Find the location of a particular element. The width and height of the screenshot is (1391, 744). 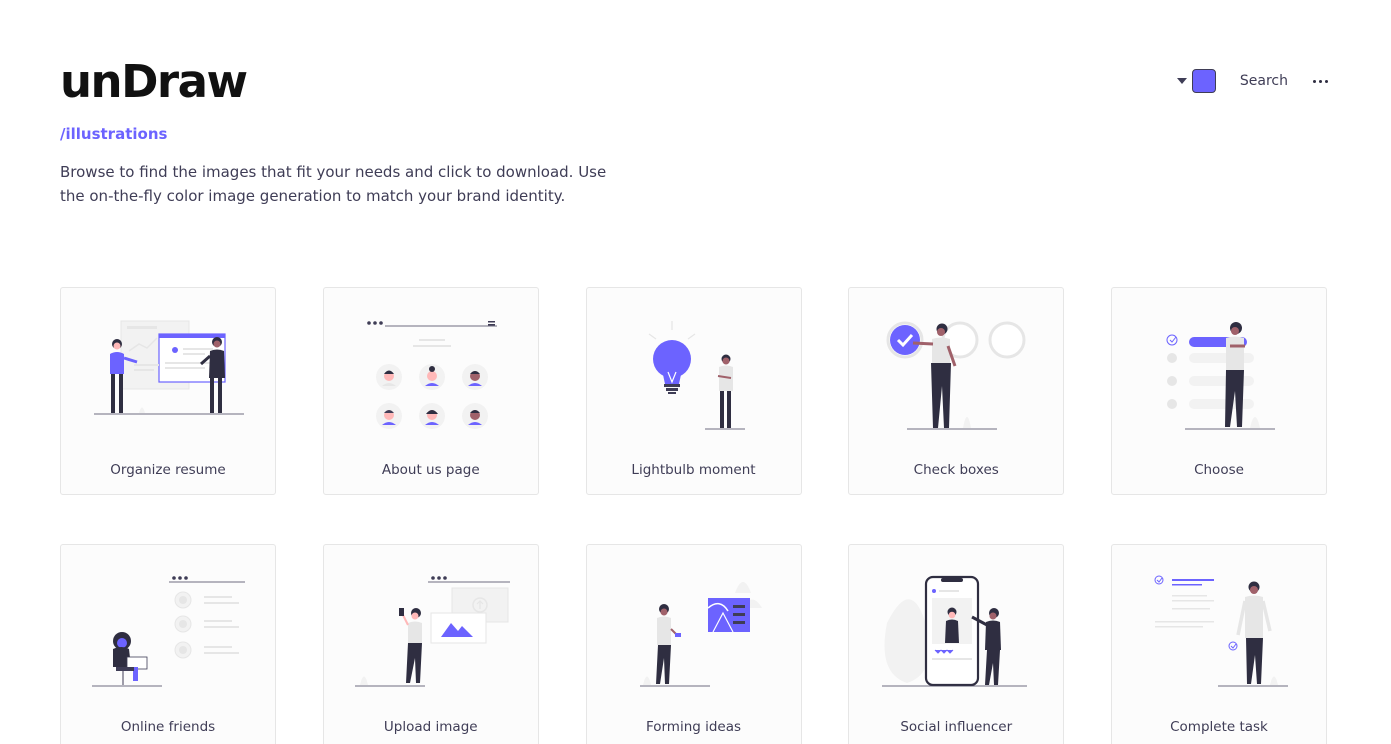

illustration-card: Social influencer is located at coordinates (956, 644).